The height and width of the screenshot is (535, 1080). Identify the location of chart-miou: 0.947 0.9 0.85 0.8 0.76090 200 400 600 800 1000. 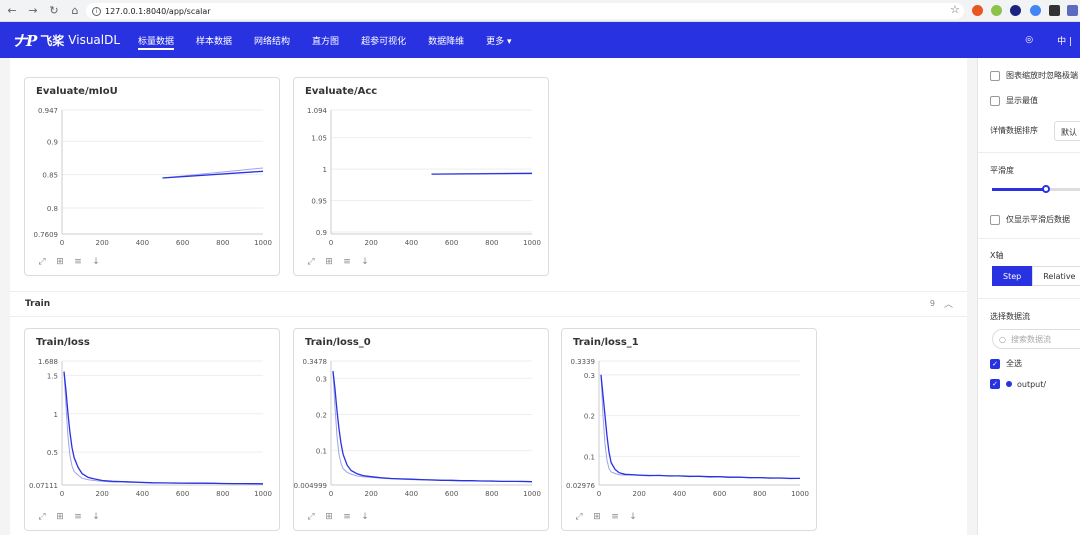
(153, 180).